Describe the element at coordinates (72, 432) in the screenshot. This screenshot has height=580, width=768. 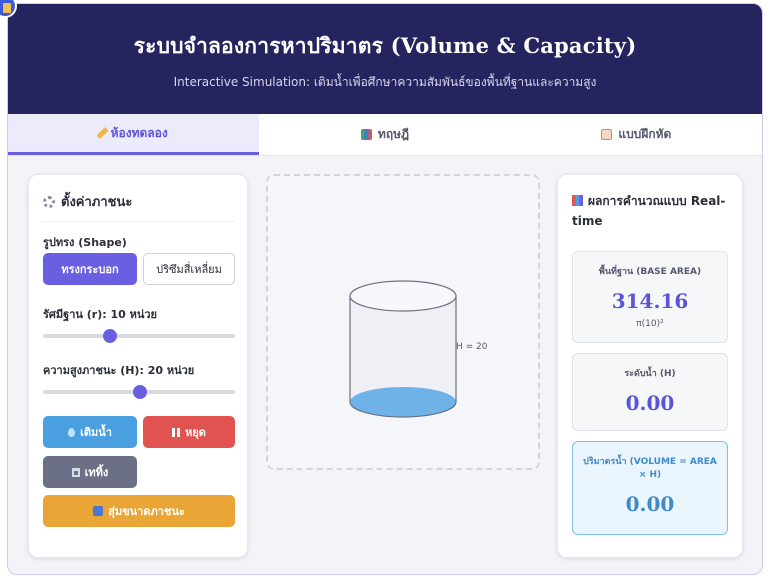
I see `droplet-icon` at that location.